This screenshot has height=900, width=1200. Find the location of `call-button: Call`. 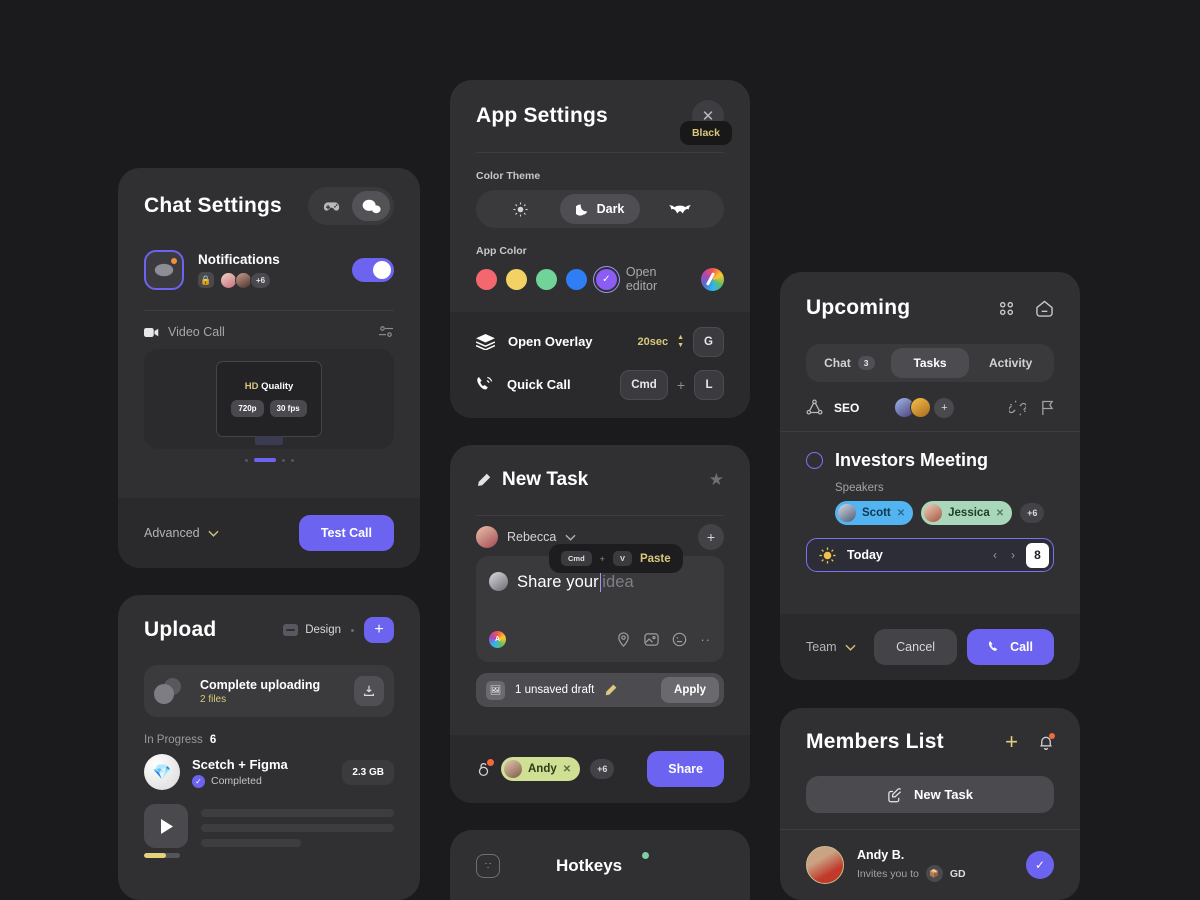

call-button: Call is located at coordinates (1010, 647).